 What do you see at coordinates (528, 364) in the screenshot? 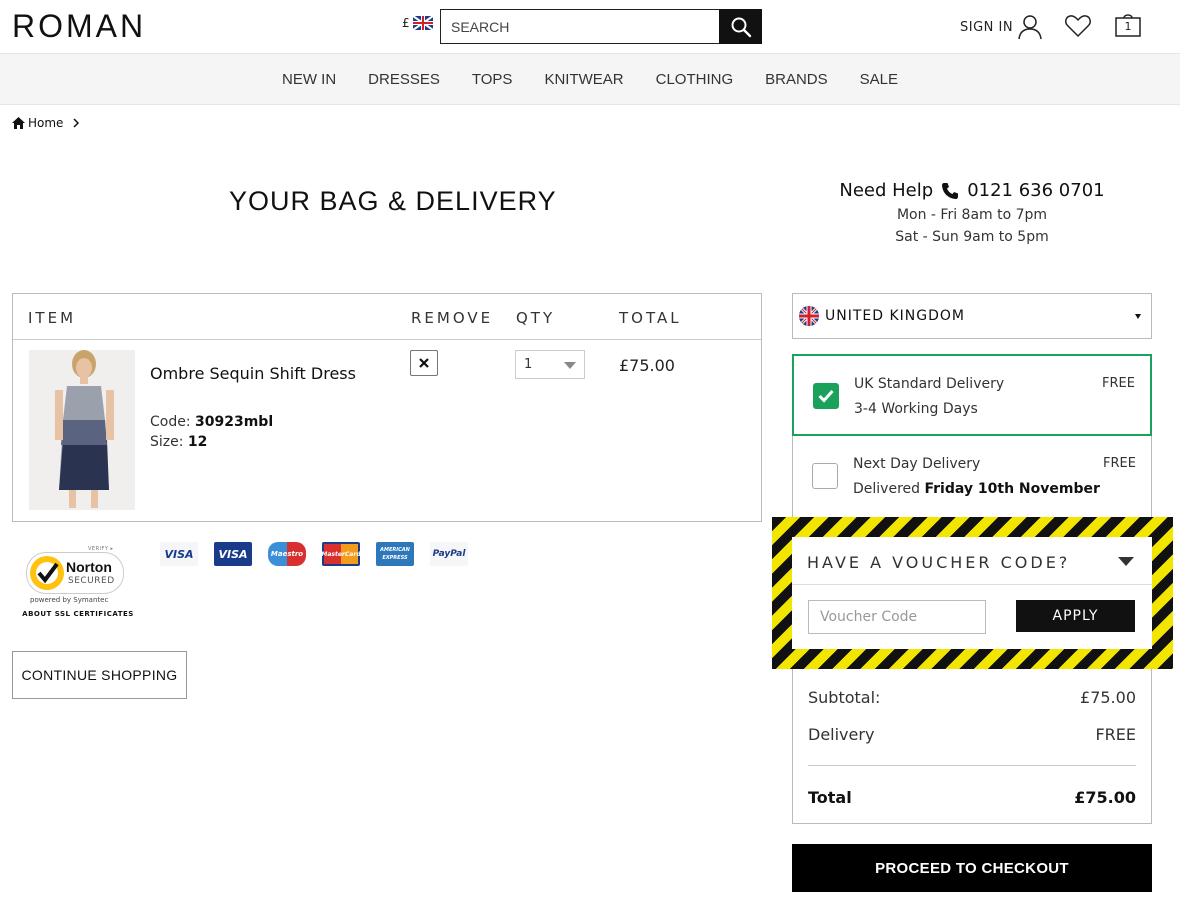
I see `quantity-value: 1` at bounding box center [528, 364].